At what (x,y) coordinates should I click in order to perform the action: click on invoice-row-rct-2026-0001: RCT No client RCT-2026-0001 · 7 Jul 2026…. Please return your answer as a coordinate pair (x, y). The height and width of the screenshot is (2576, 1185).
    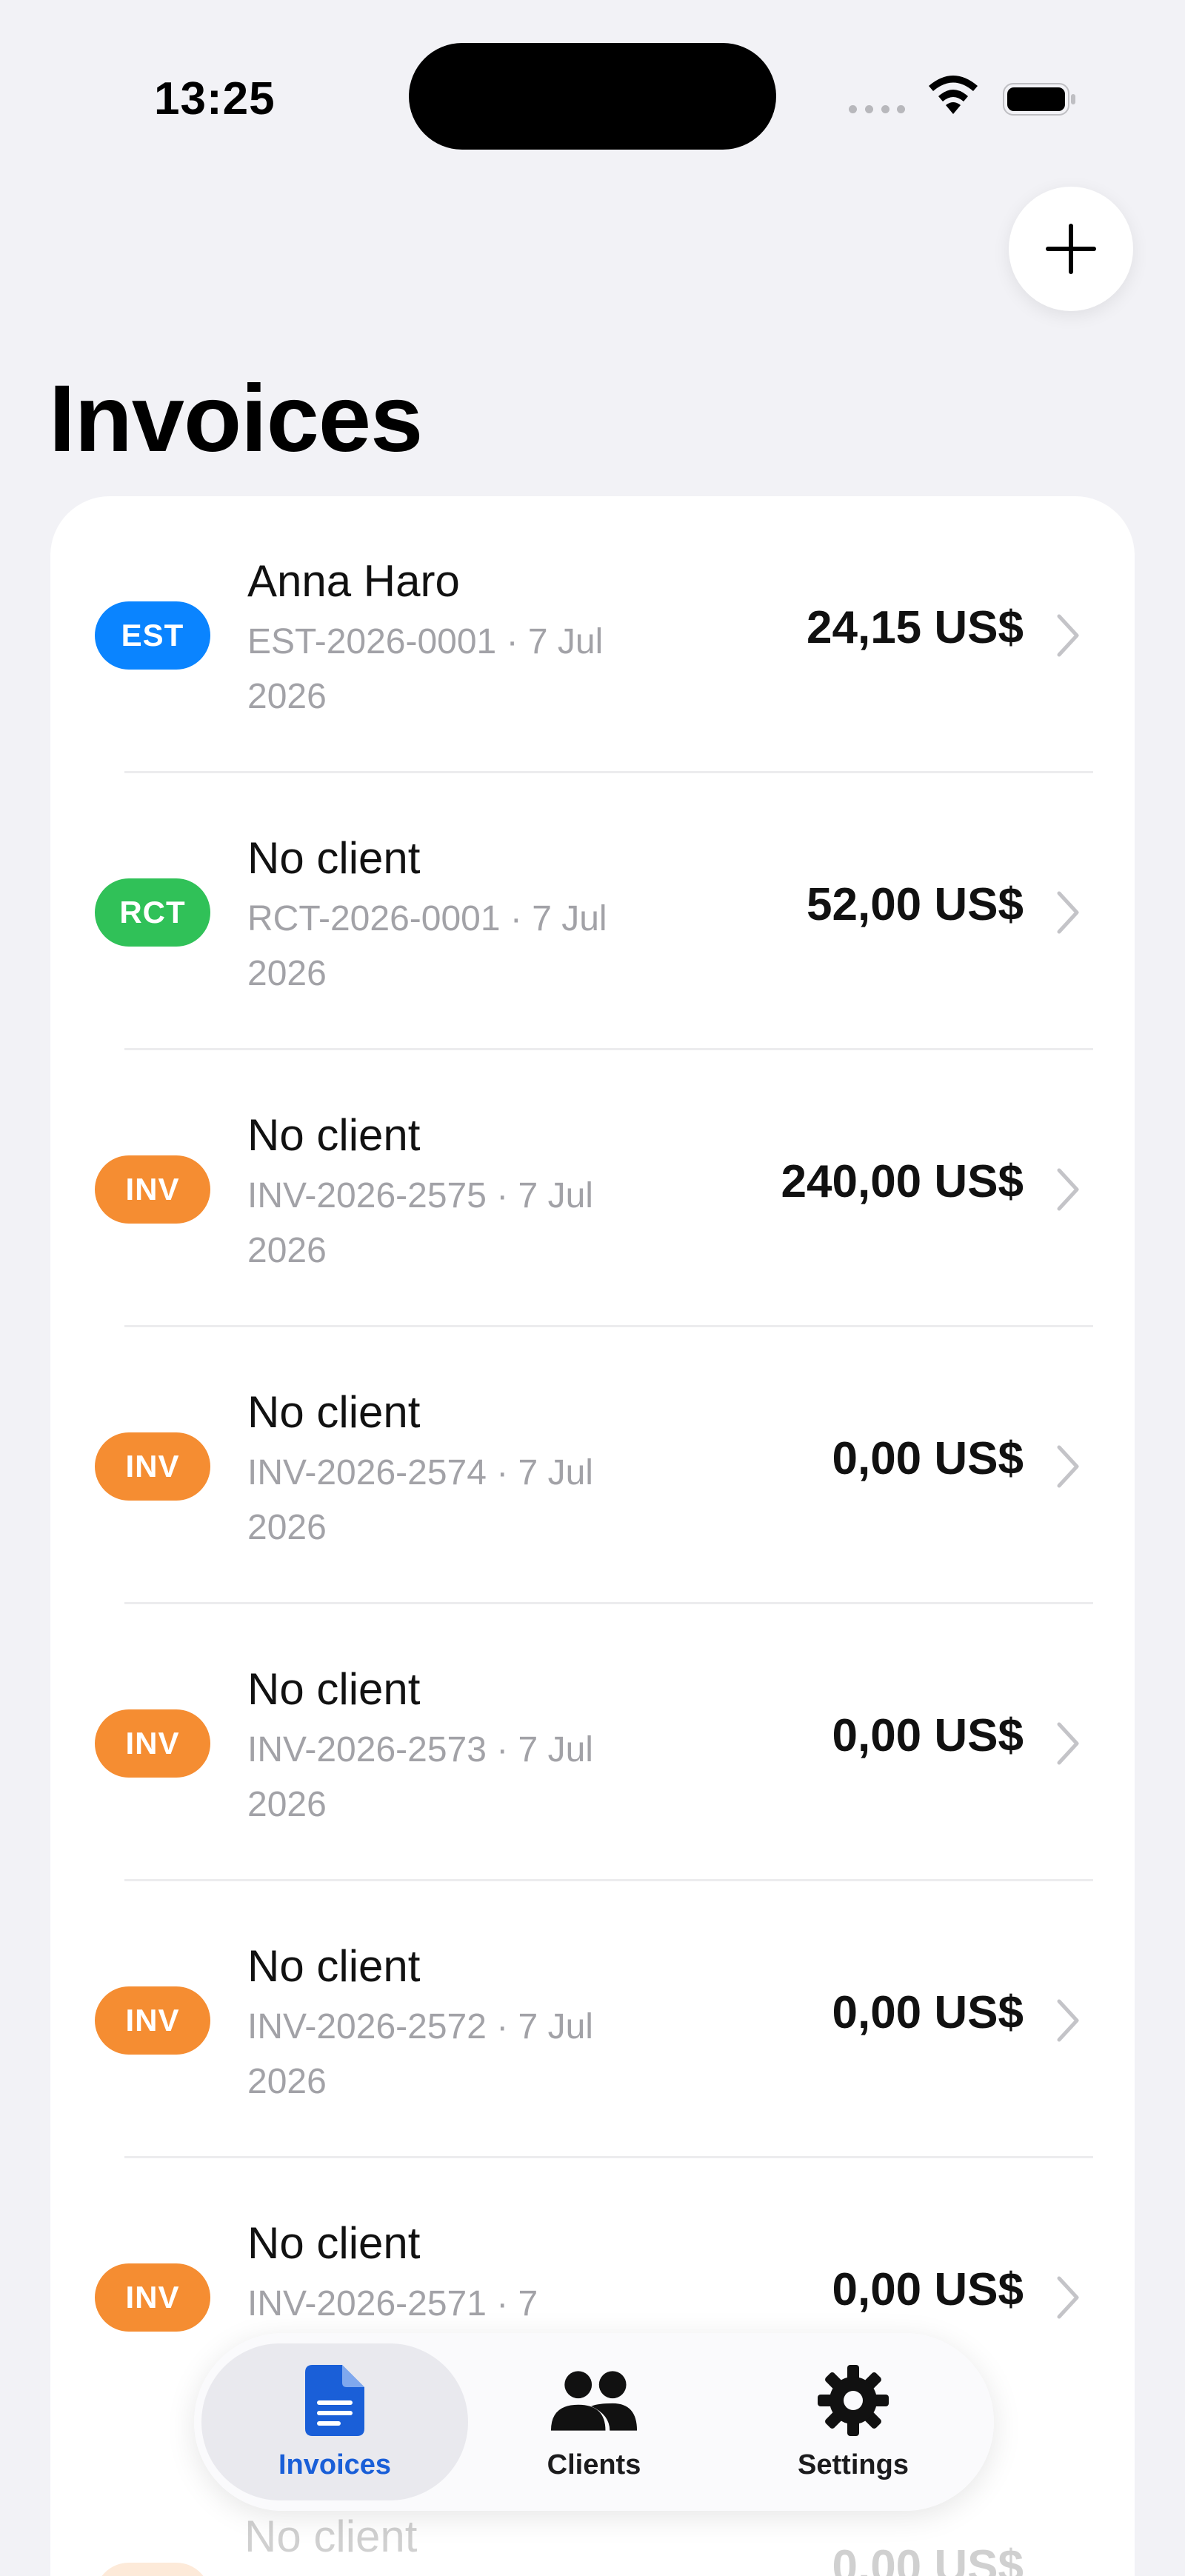
    Looking at the image, I should click on (592, 911).